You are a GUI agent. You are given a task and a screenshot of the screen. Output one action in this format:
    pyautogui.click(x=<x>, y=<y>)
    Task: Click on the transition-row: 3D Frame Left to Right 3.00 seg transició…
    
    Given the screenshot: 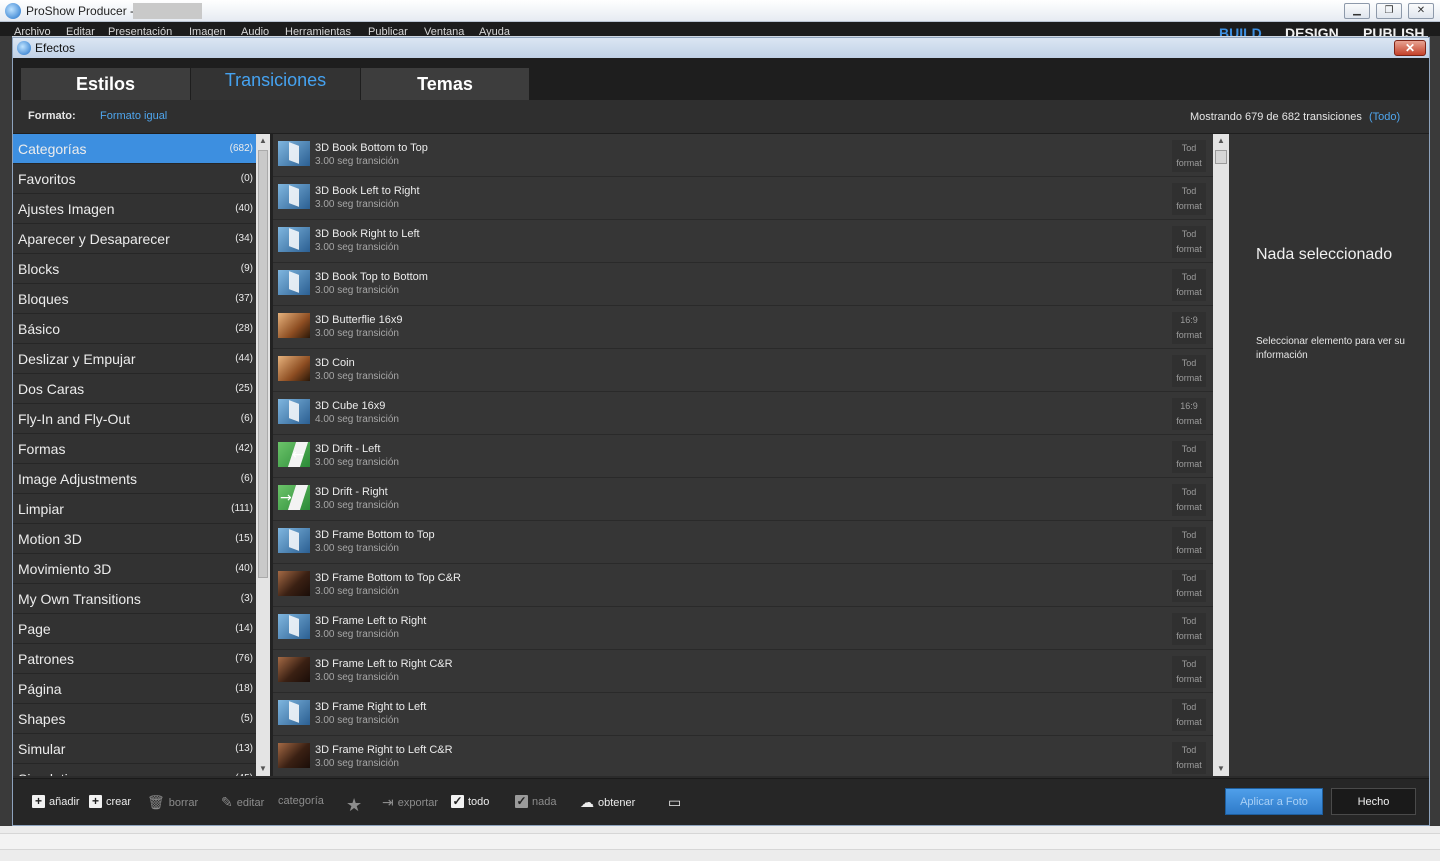 What is the action you would take?
    pyautogui.click(x=743, y=628)
    